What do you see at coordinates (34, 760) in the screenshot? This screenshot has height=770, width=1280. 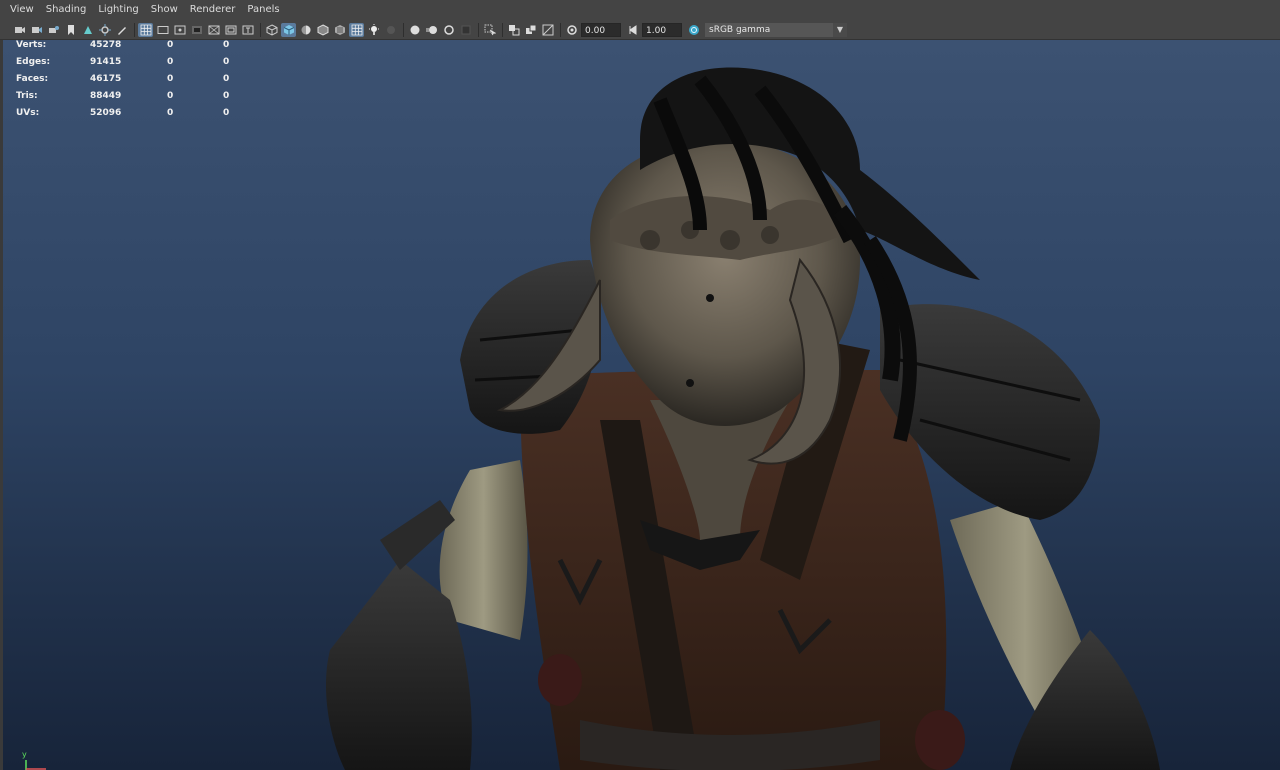 I see `axis-gizmo: y` at bounding box center [34, 760].